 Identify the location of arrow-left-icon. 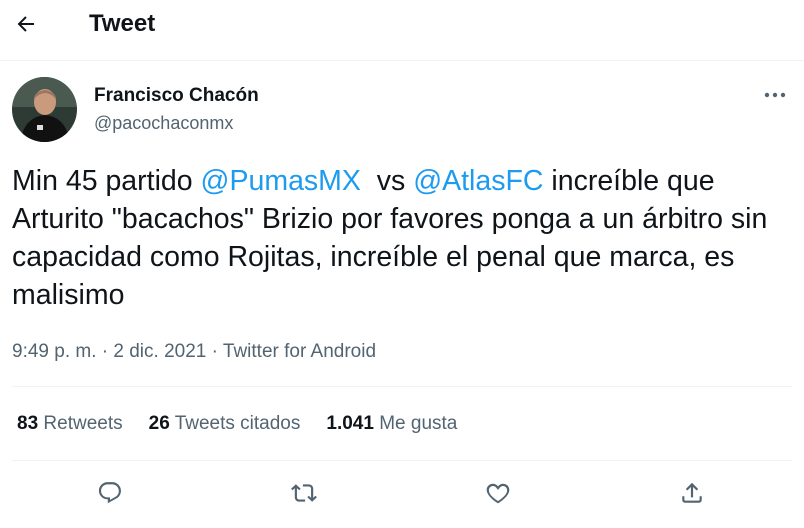
(25, 24).